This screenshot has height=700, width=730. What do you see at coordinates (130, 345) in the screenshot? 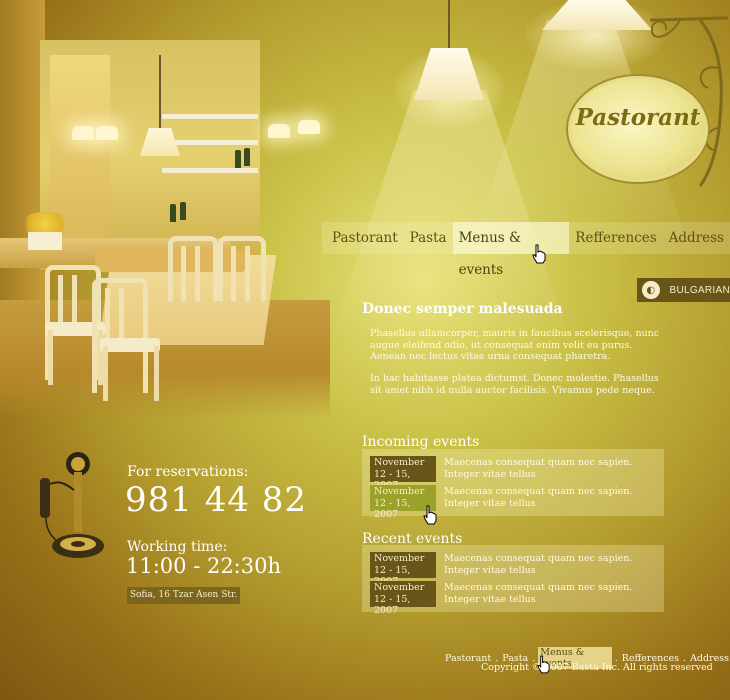
I see `chair-seat` at bounding box center [130, 345].